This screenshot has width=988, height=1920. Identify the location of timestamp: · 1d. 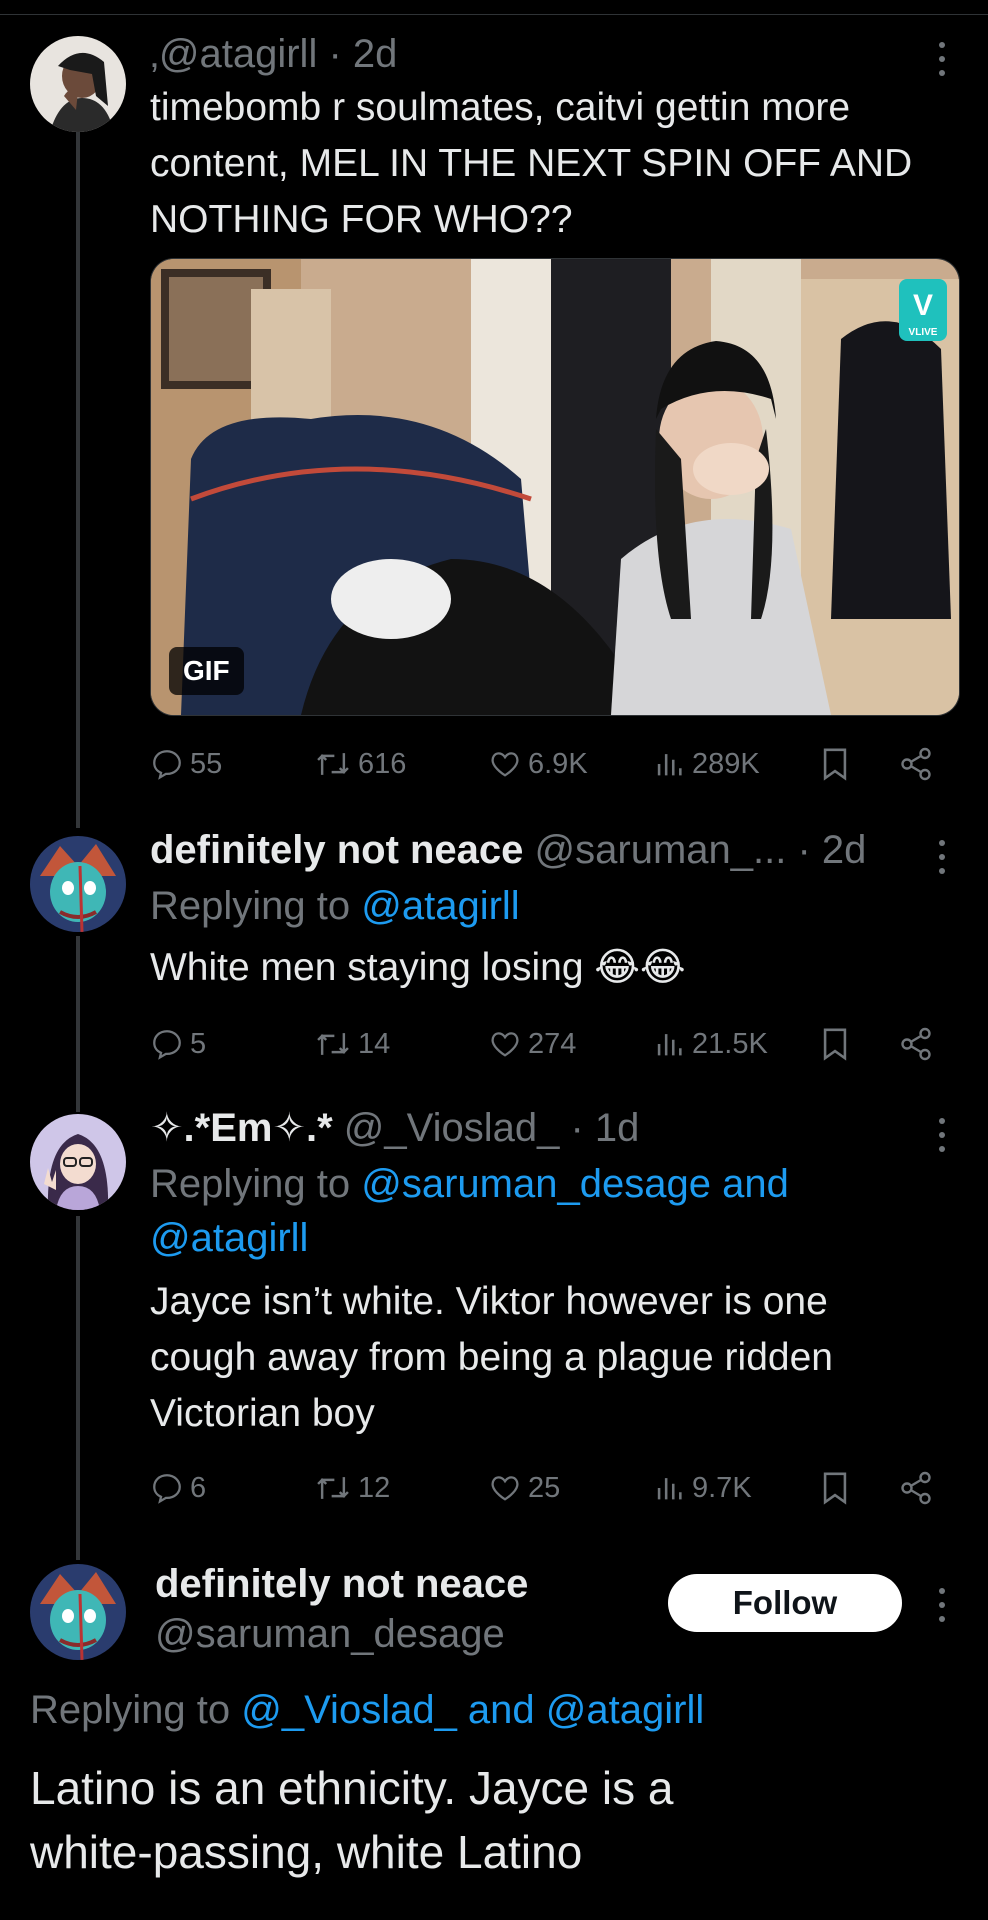
(604, 1128).